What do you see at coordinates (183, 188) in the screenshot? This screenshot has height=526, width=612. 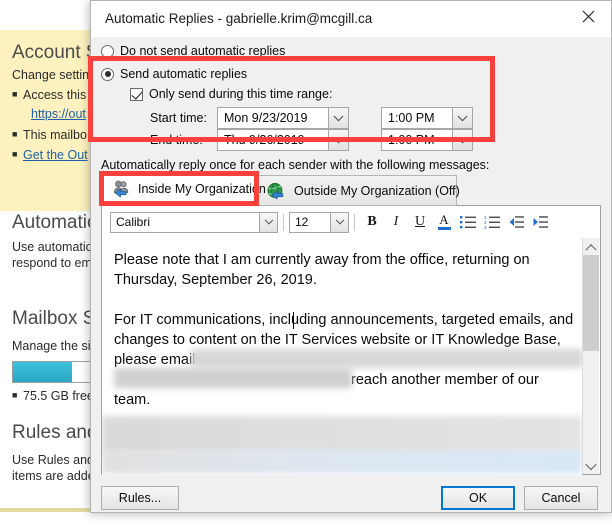 I see `tab-inside-my-organization: Inside My Organization` at bounding box center [183, 188].